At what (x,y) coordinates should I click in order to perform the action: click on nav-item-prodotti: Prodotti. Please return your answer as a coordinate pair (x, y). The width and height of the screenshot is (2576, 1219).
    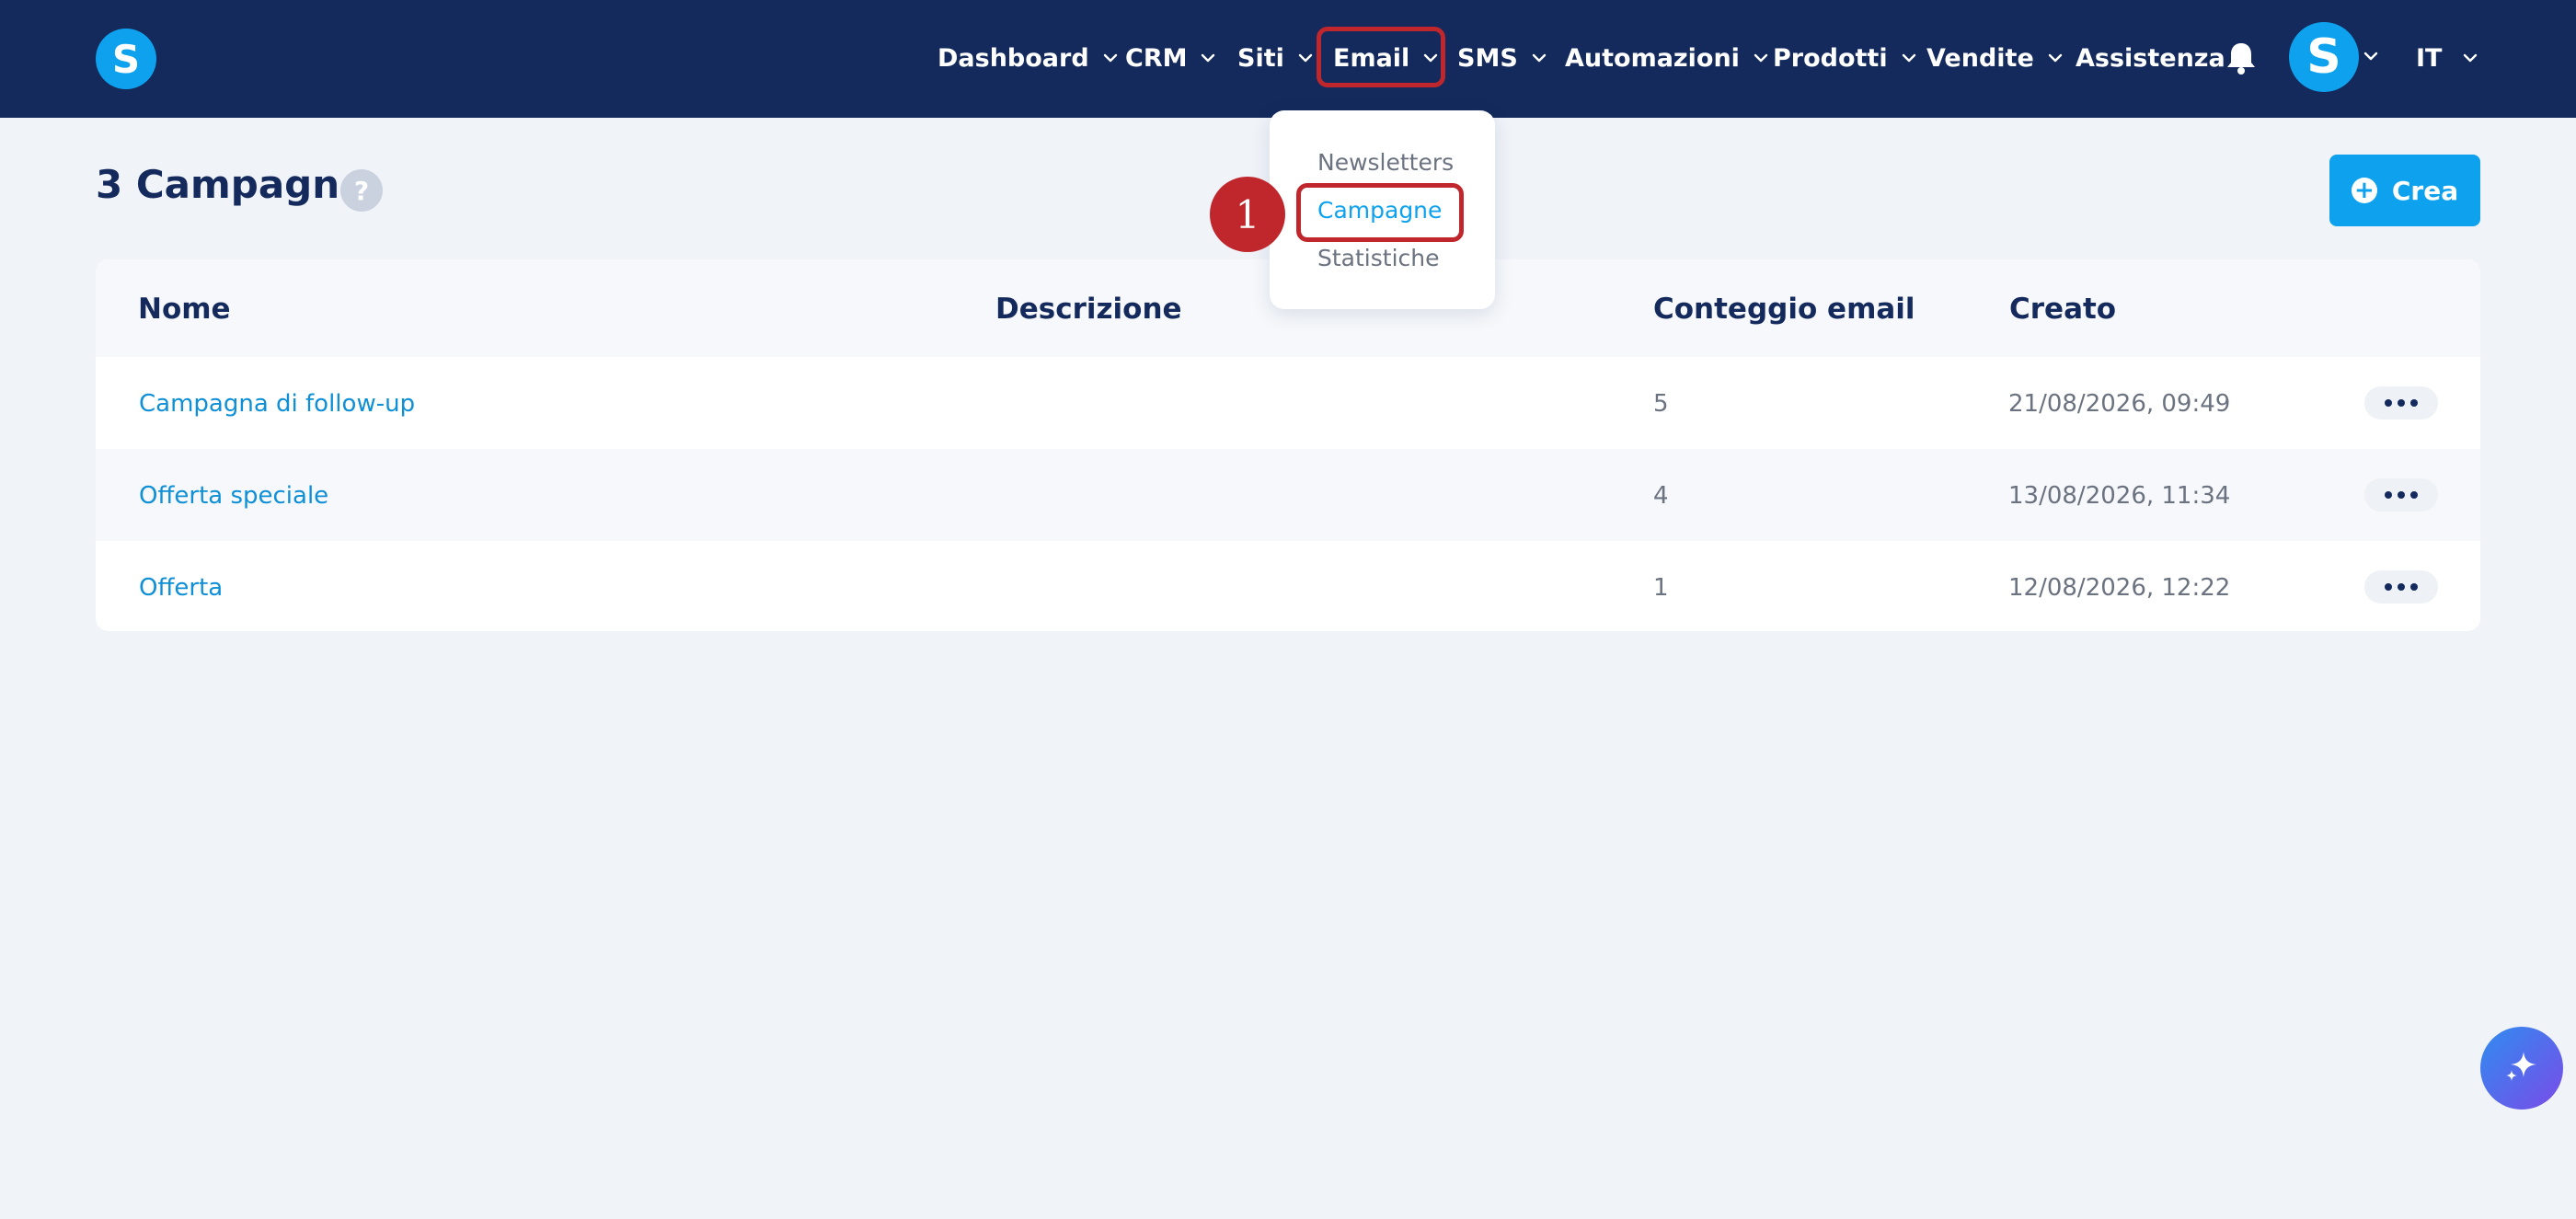
    Looking at the image, I should click on (1845, 58).